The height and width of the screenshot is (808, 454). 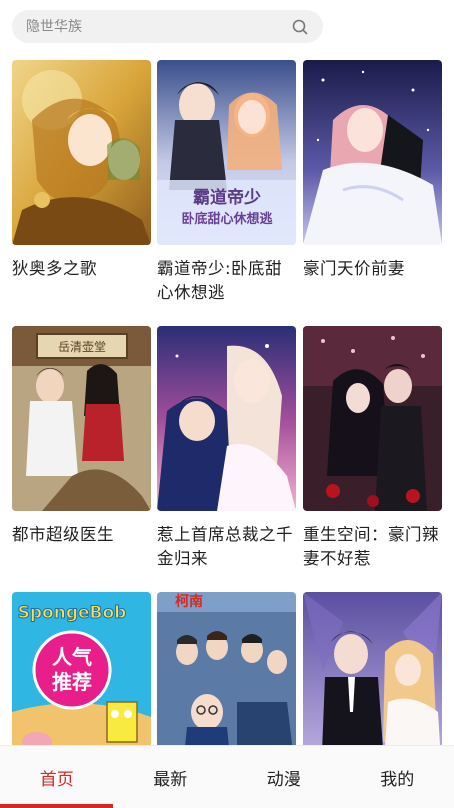 I want to click on comic-cover-art: 岳清壶堂, so click(x=81, y=418).